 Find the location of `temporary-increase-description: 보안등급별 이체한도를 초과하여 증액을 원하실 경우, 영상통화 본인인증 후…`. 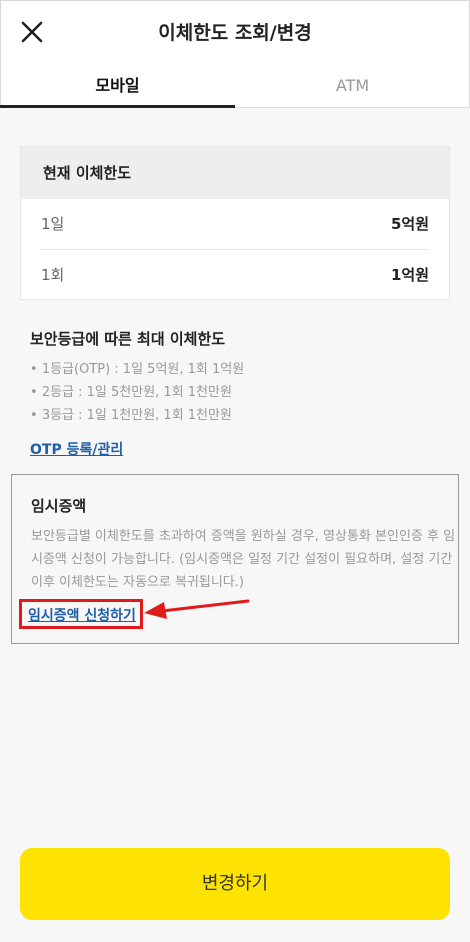

temporary-increase-description: 보안등급별 이체한도를 초과하여 증액을 원하실 경우, 영상통화 본인인증 후… is located at coordinates (243, 559).